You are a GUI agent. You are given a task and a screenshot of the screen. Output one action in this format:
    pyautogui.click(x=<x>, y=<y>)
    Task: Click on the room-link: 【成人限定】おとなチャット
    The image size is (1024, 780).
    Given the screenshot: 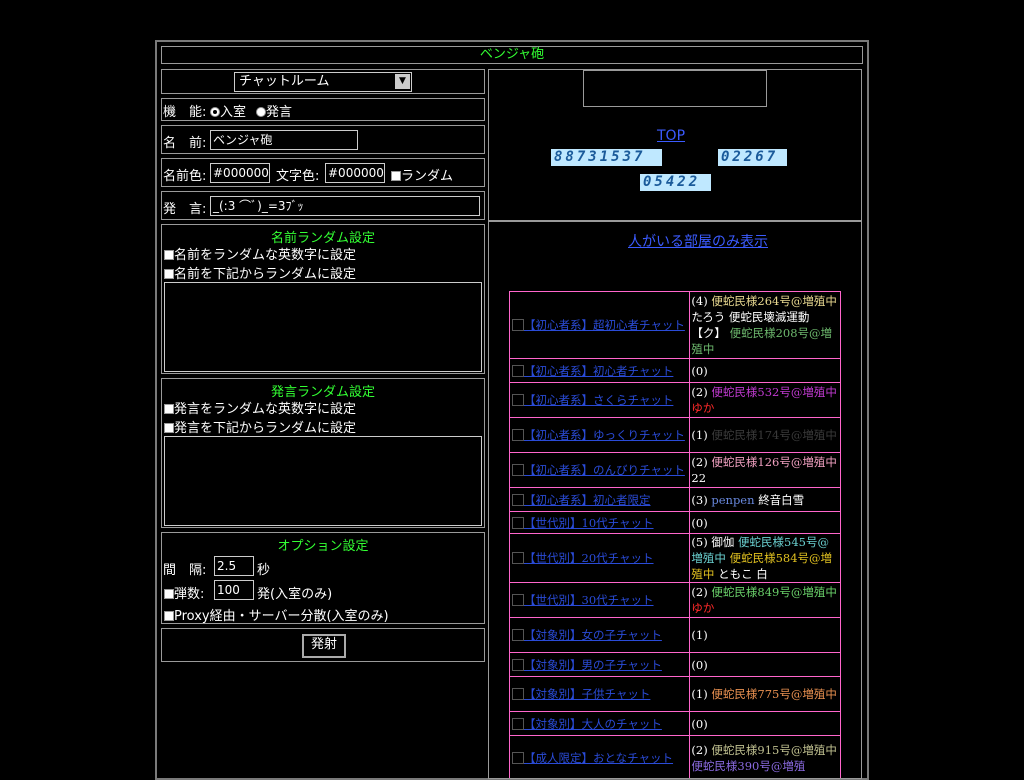 What is the action you would take?
    pyautogui.click(x=598, y=758)
    